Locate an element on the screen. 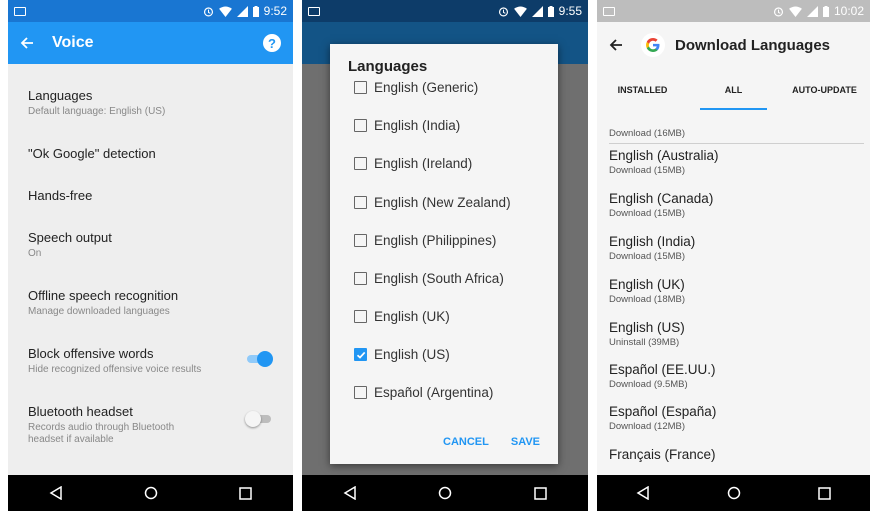 The width and height of the screenshot is (870, 511). language-name: Français (France) is located at coordinates (662, 454).